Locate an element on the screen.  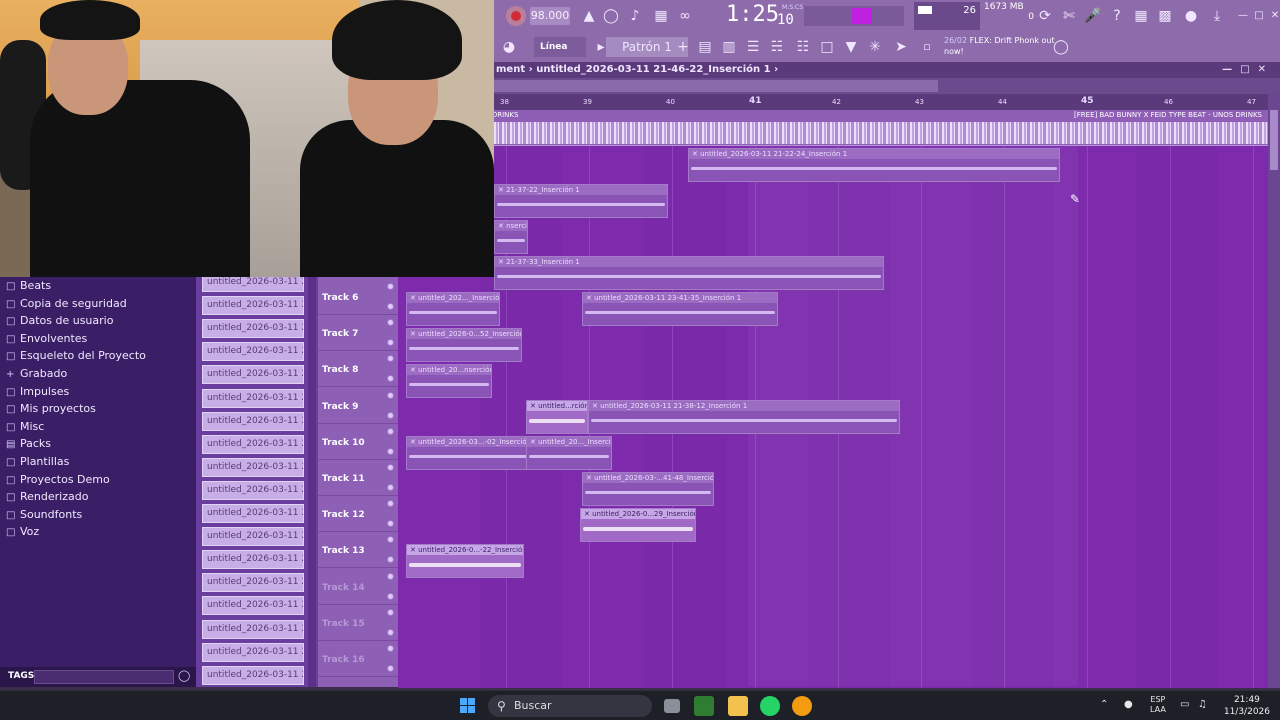
browser-item: □ Impulses is located at coordinates (37, 391).